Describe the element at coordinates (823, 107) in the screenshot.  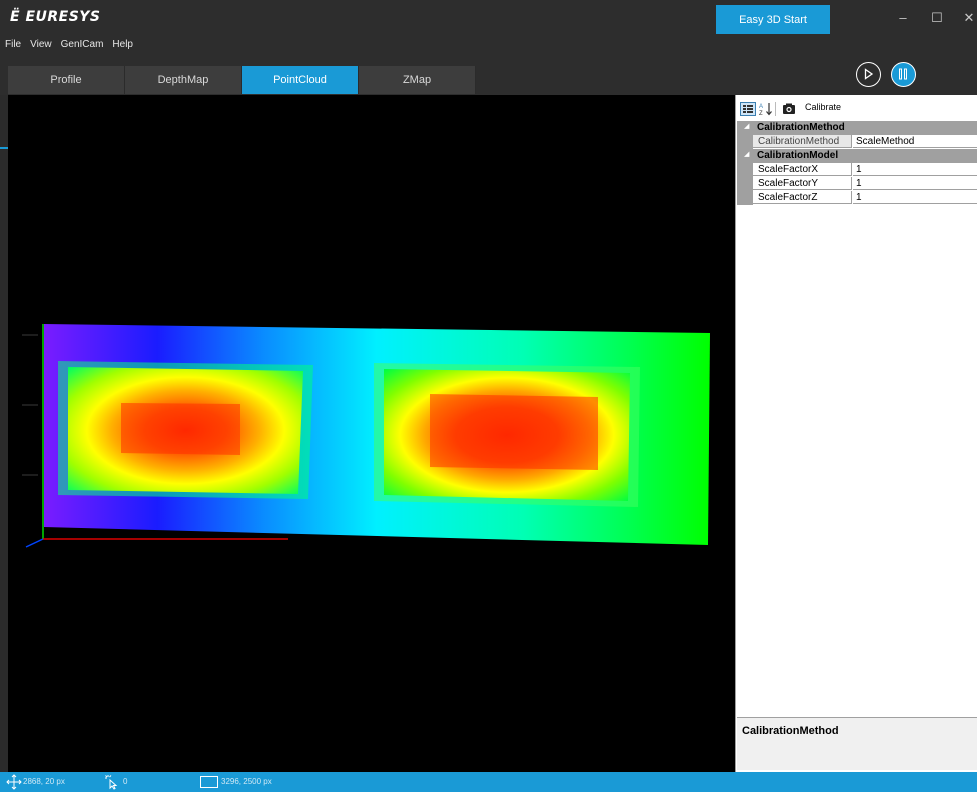
I see `calibrate-button: Calibrate` at that location.